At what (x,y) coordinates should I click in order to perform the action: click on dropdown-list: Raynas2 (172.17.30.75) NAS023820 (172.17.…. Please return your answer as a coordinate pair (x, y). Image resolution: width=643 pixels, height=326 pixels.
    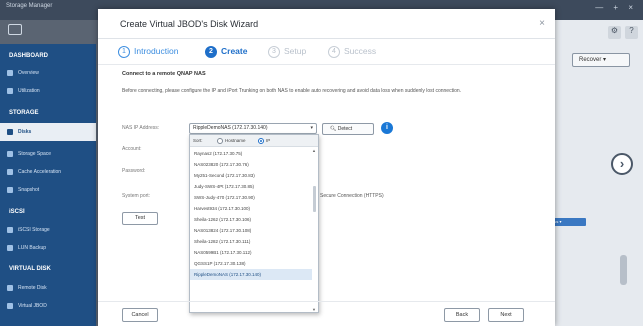
    Looking at the image, I should click on (251, 214).